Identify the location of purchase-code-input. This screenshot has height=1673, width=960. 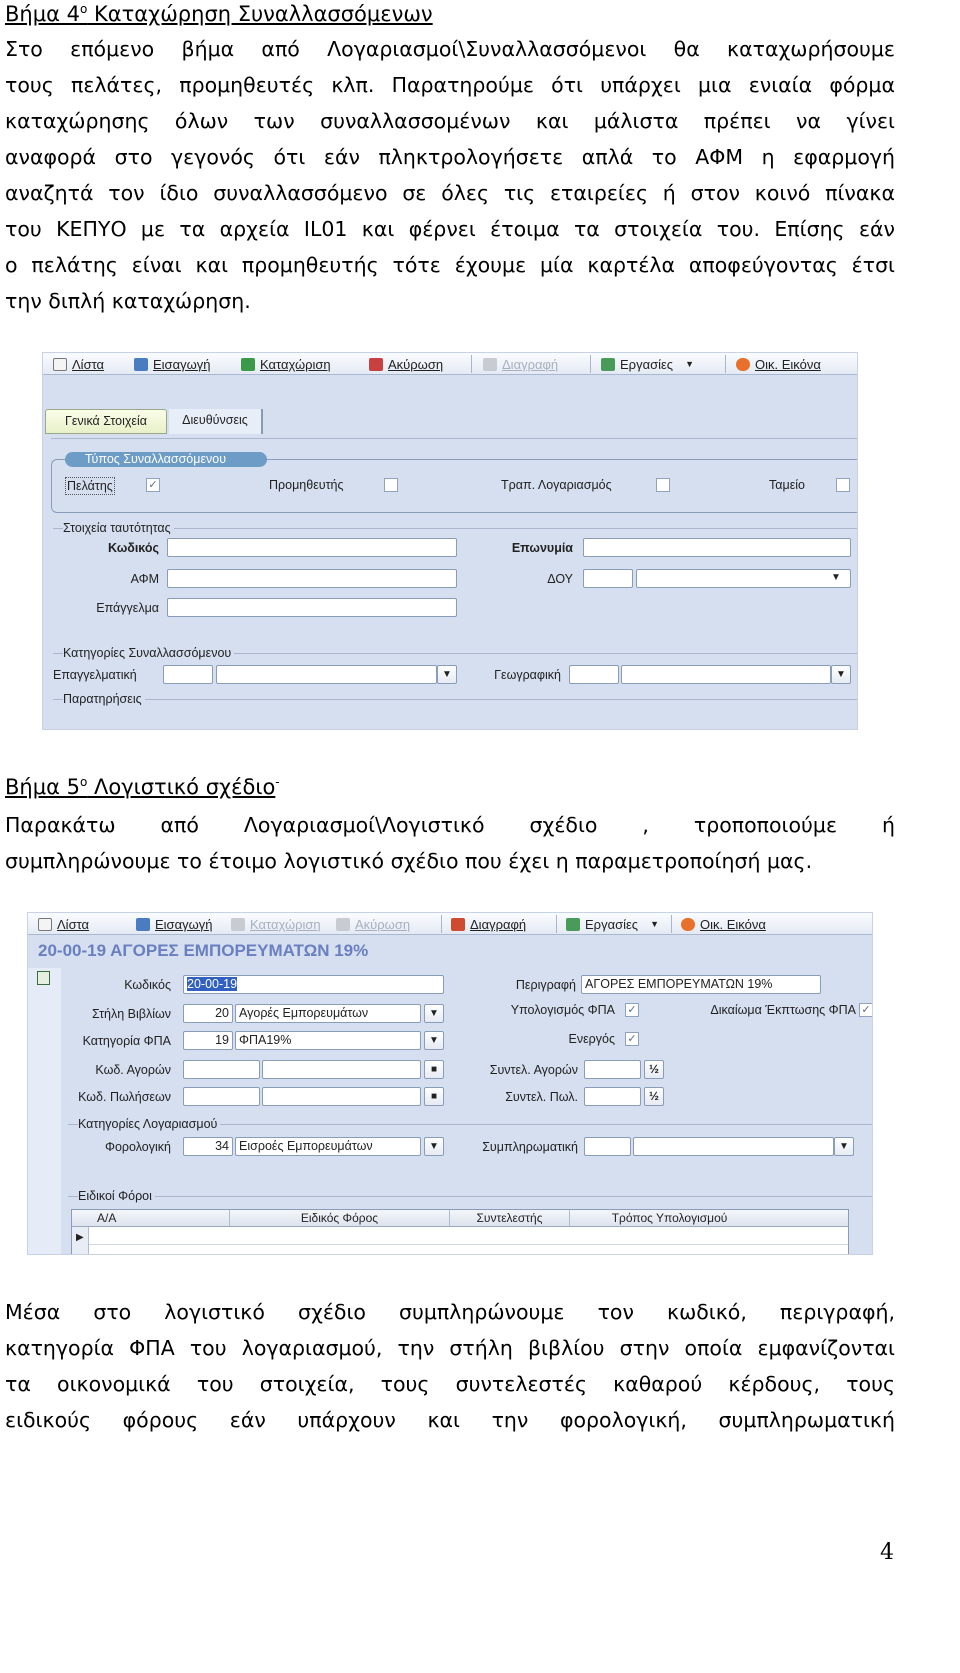
(221, 1069).